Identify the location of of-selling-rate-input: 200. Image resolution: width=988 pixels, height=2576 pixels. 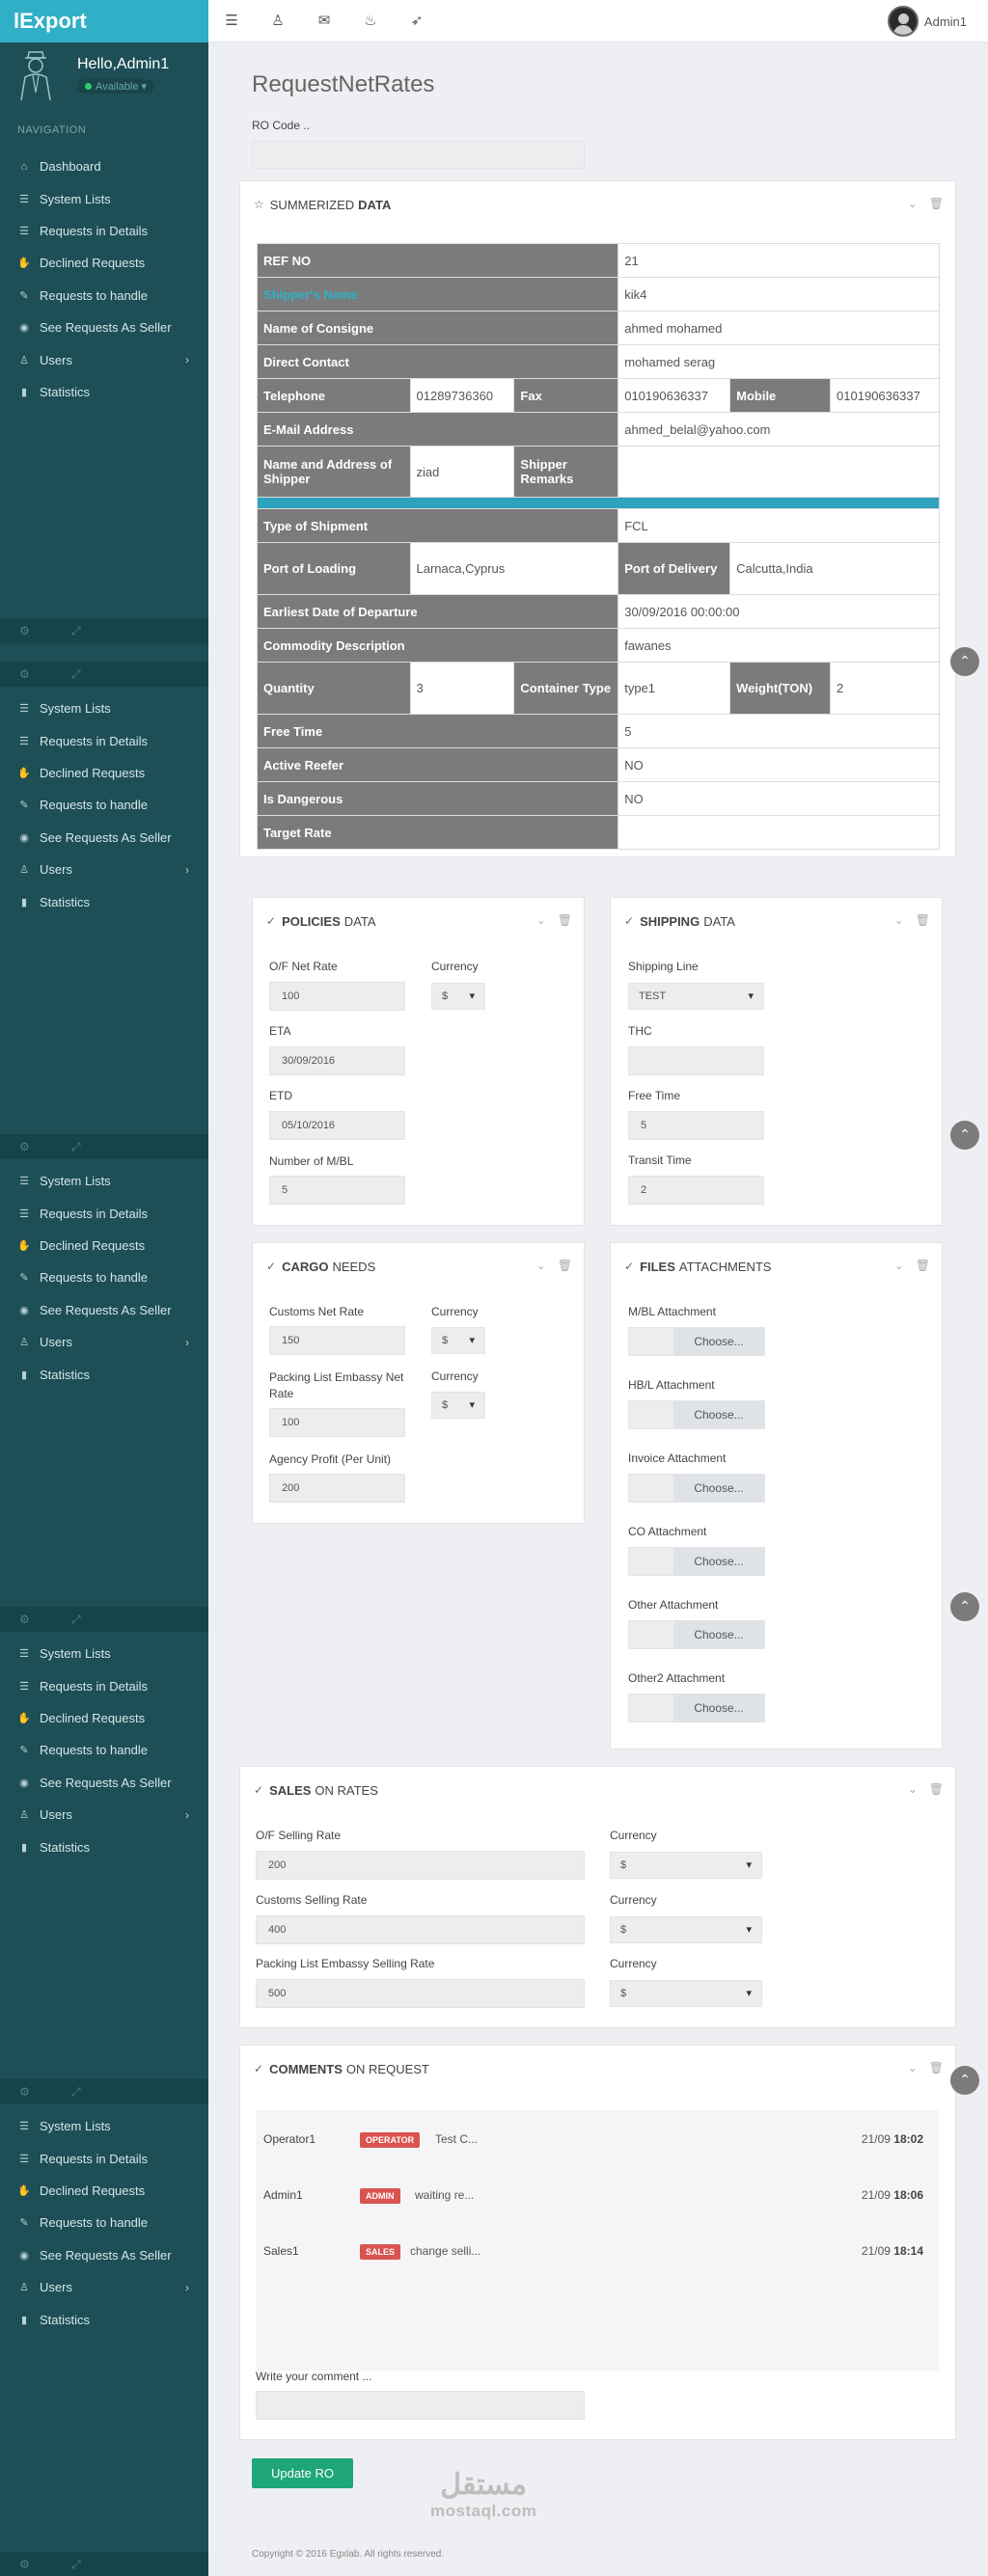
(420, 1865).